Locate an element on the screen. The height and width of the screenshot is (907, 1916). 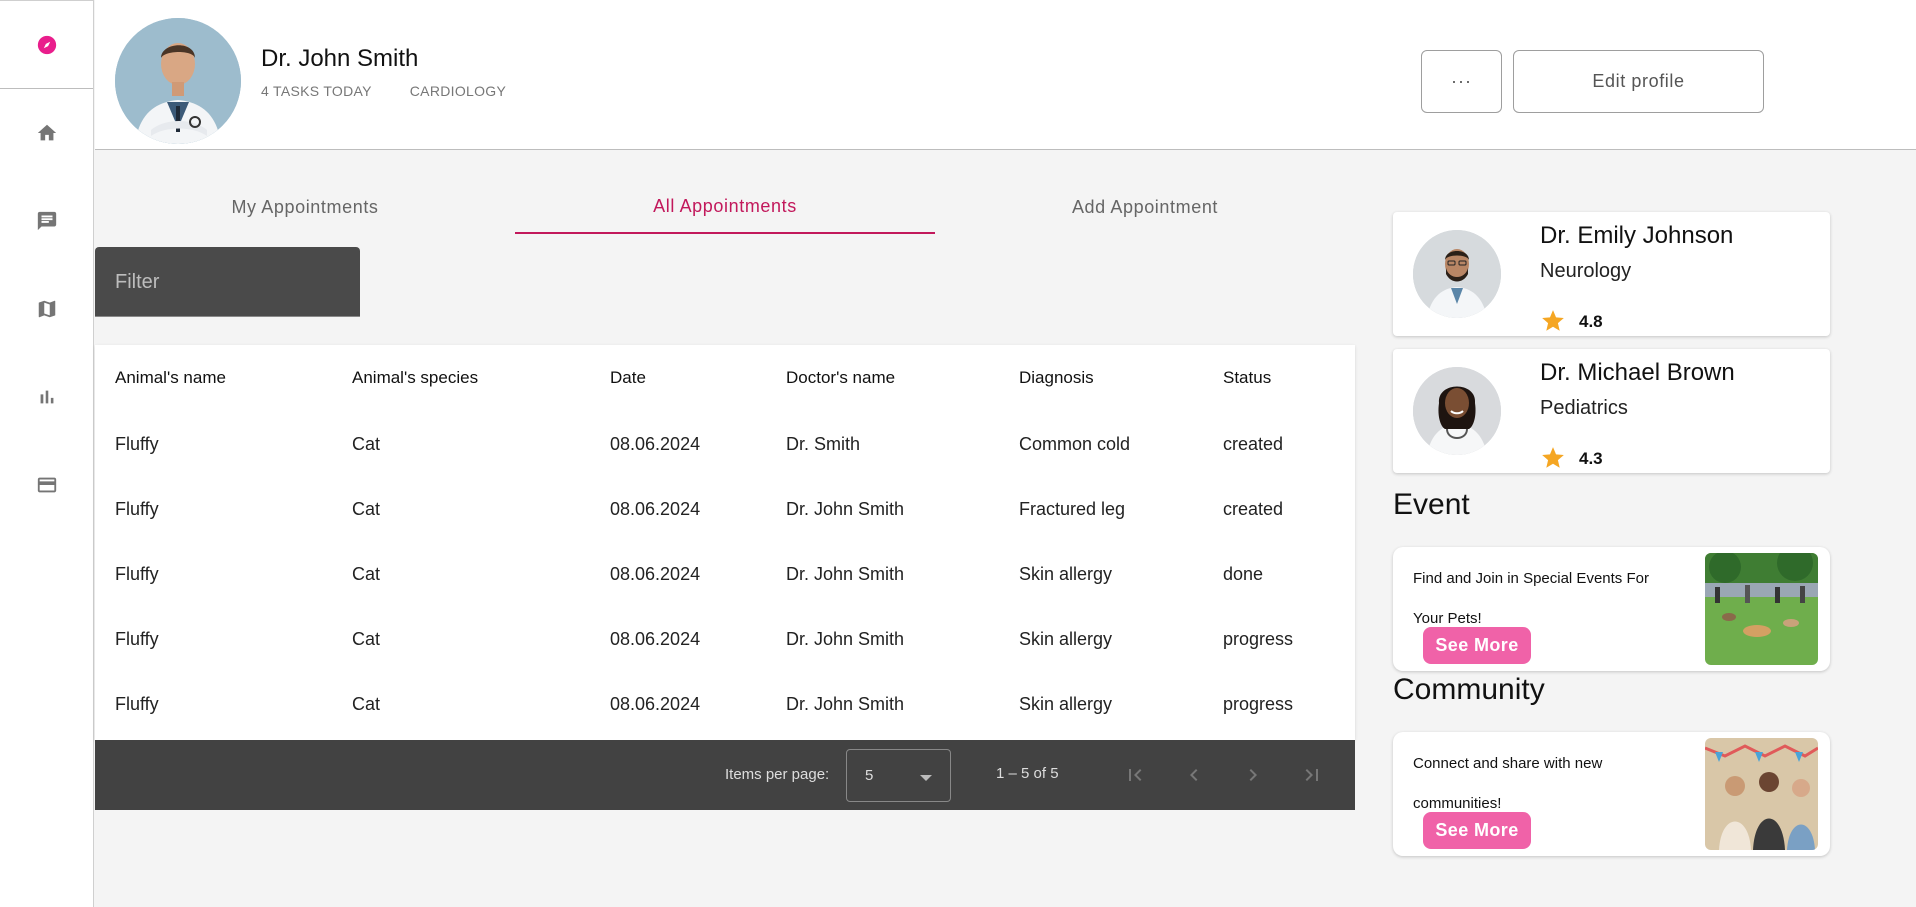
doctor-card-name: Dr. Michael Brown is located at coordinates (1637, 372).